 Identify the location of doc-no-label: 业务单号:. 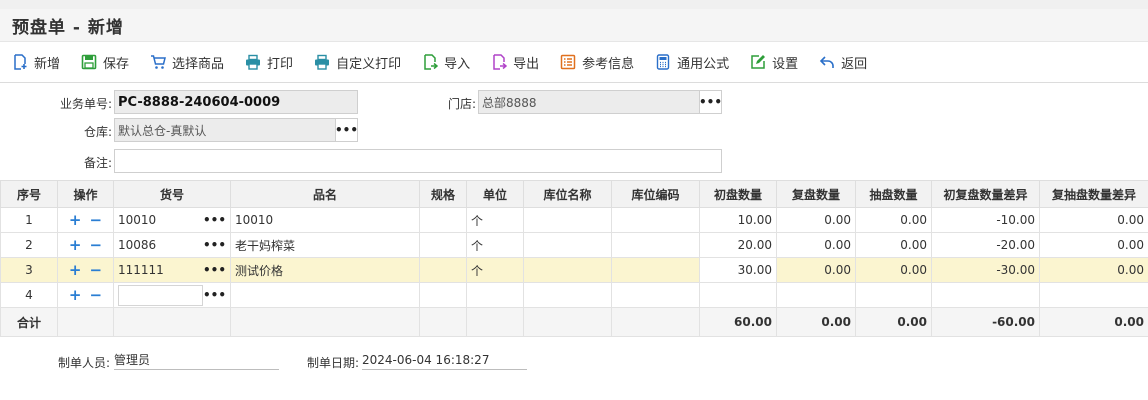
(85, 104).